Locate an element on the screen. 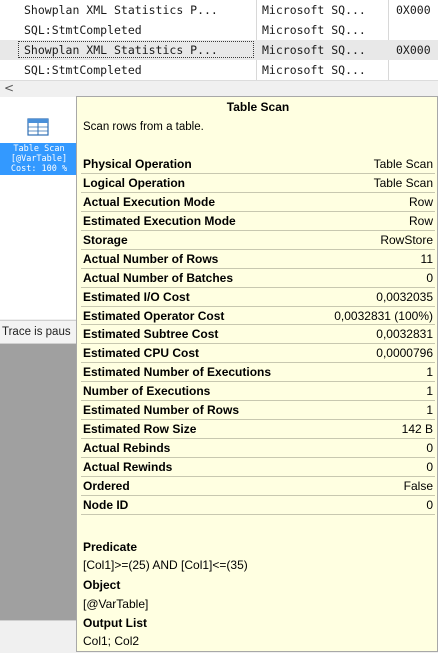  property-row: Actual Number of Rows 11 is located at coordinates (258, 259).